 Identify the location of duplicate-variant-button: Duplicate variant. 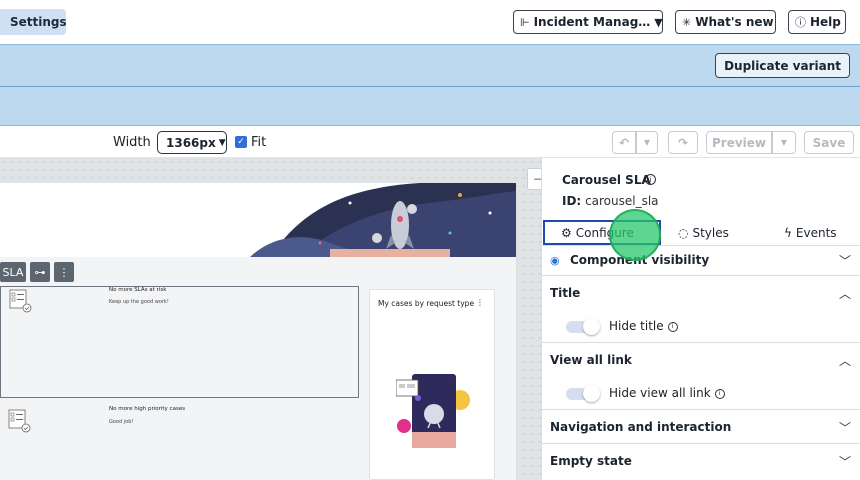
(782, 65).